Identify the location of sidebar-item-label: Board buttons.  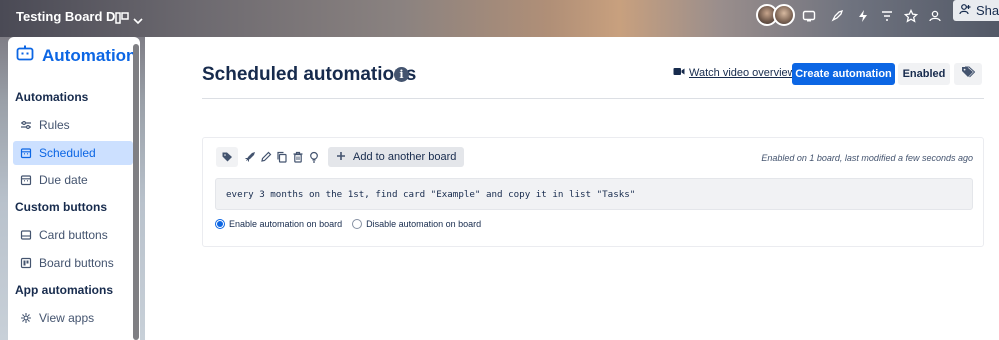
(76, 263).